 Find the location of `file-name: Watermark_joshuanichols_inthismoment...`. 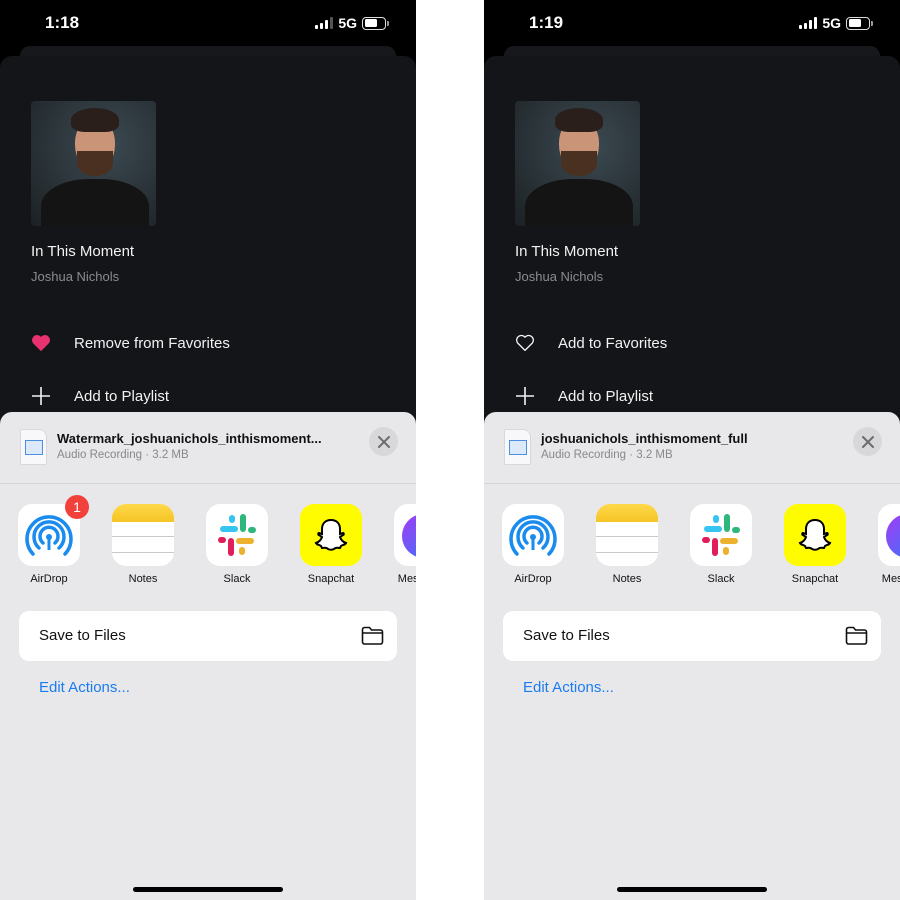

file-name: Watermark_joshuanichols_inthismoment... is located at coordinates (189, 438).